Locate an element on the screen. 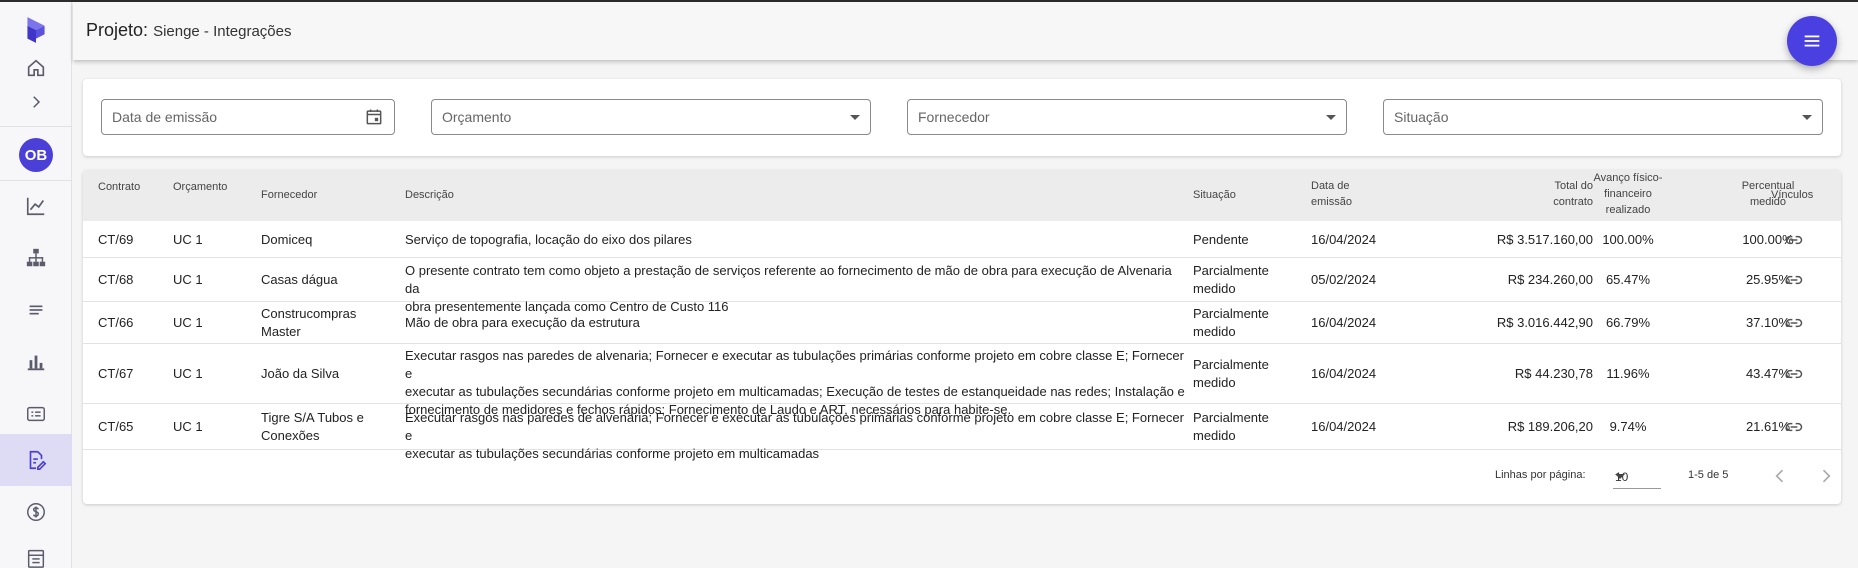 Image resolution: width=1858 pixels, height=568 pixels. logo-icon is located at coordinates (36, 30).